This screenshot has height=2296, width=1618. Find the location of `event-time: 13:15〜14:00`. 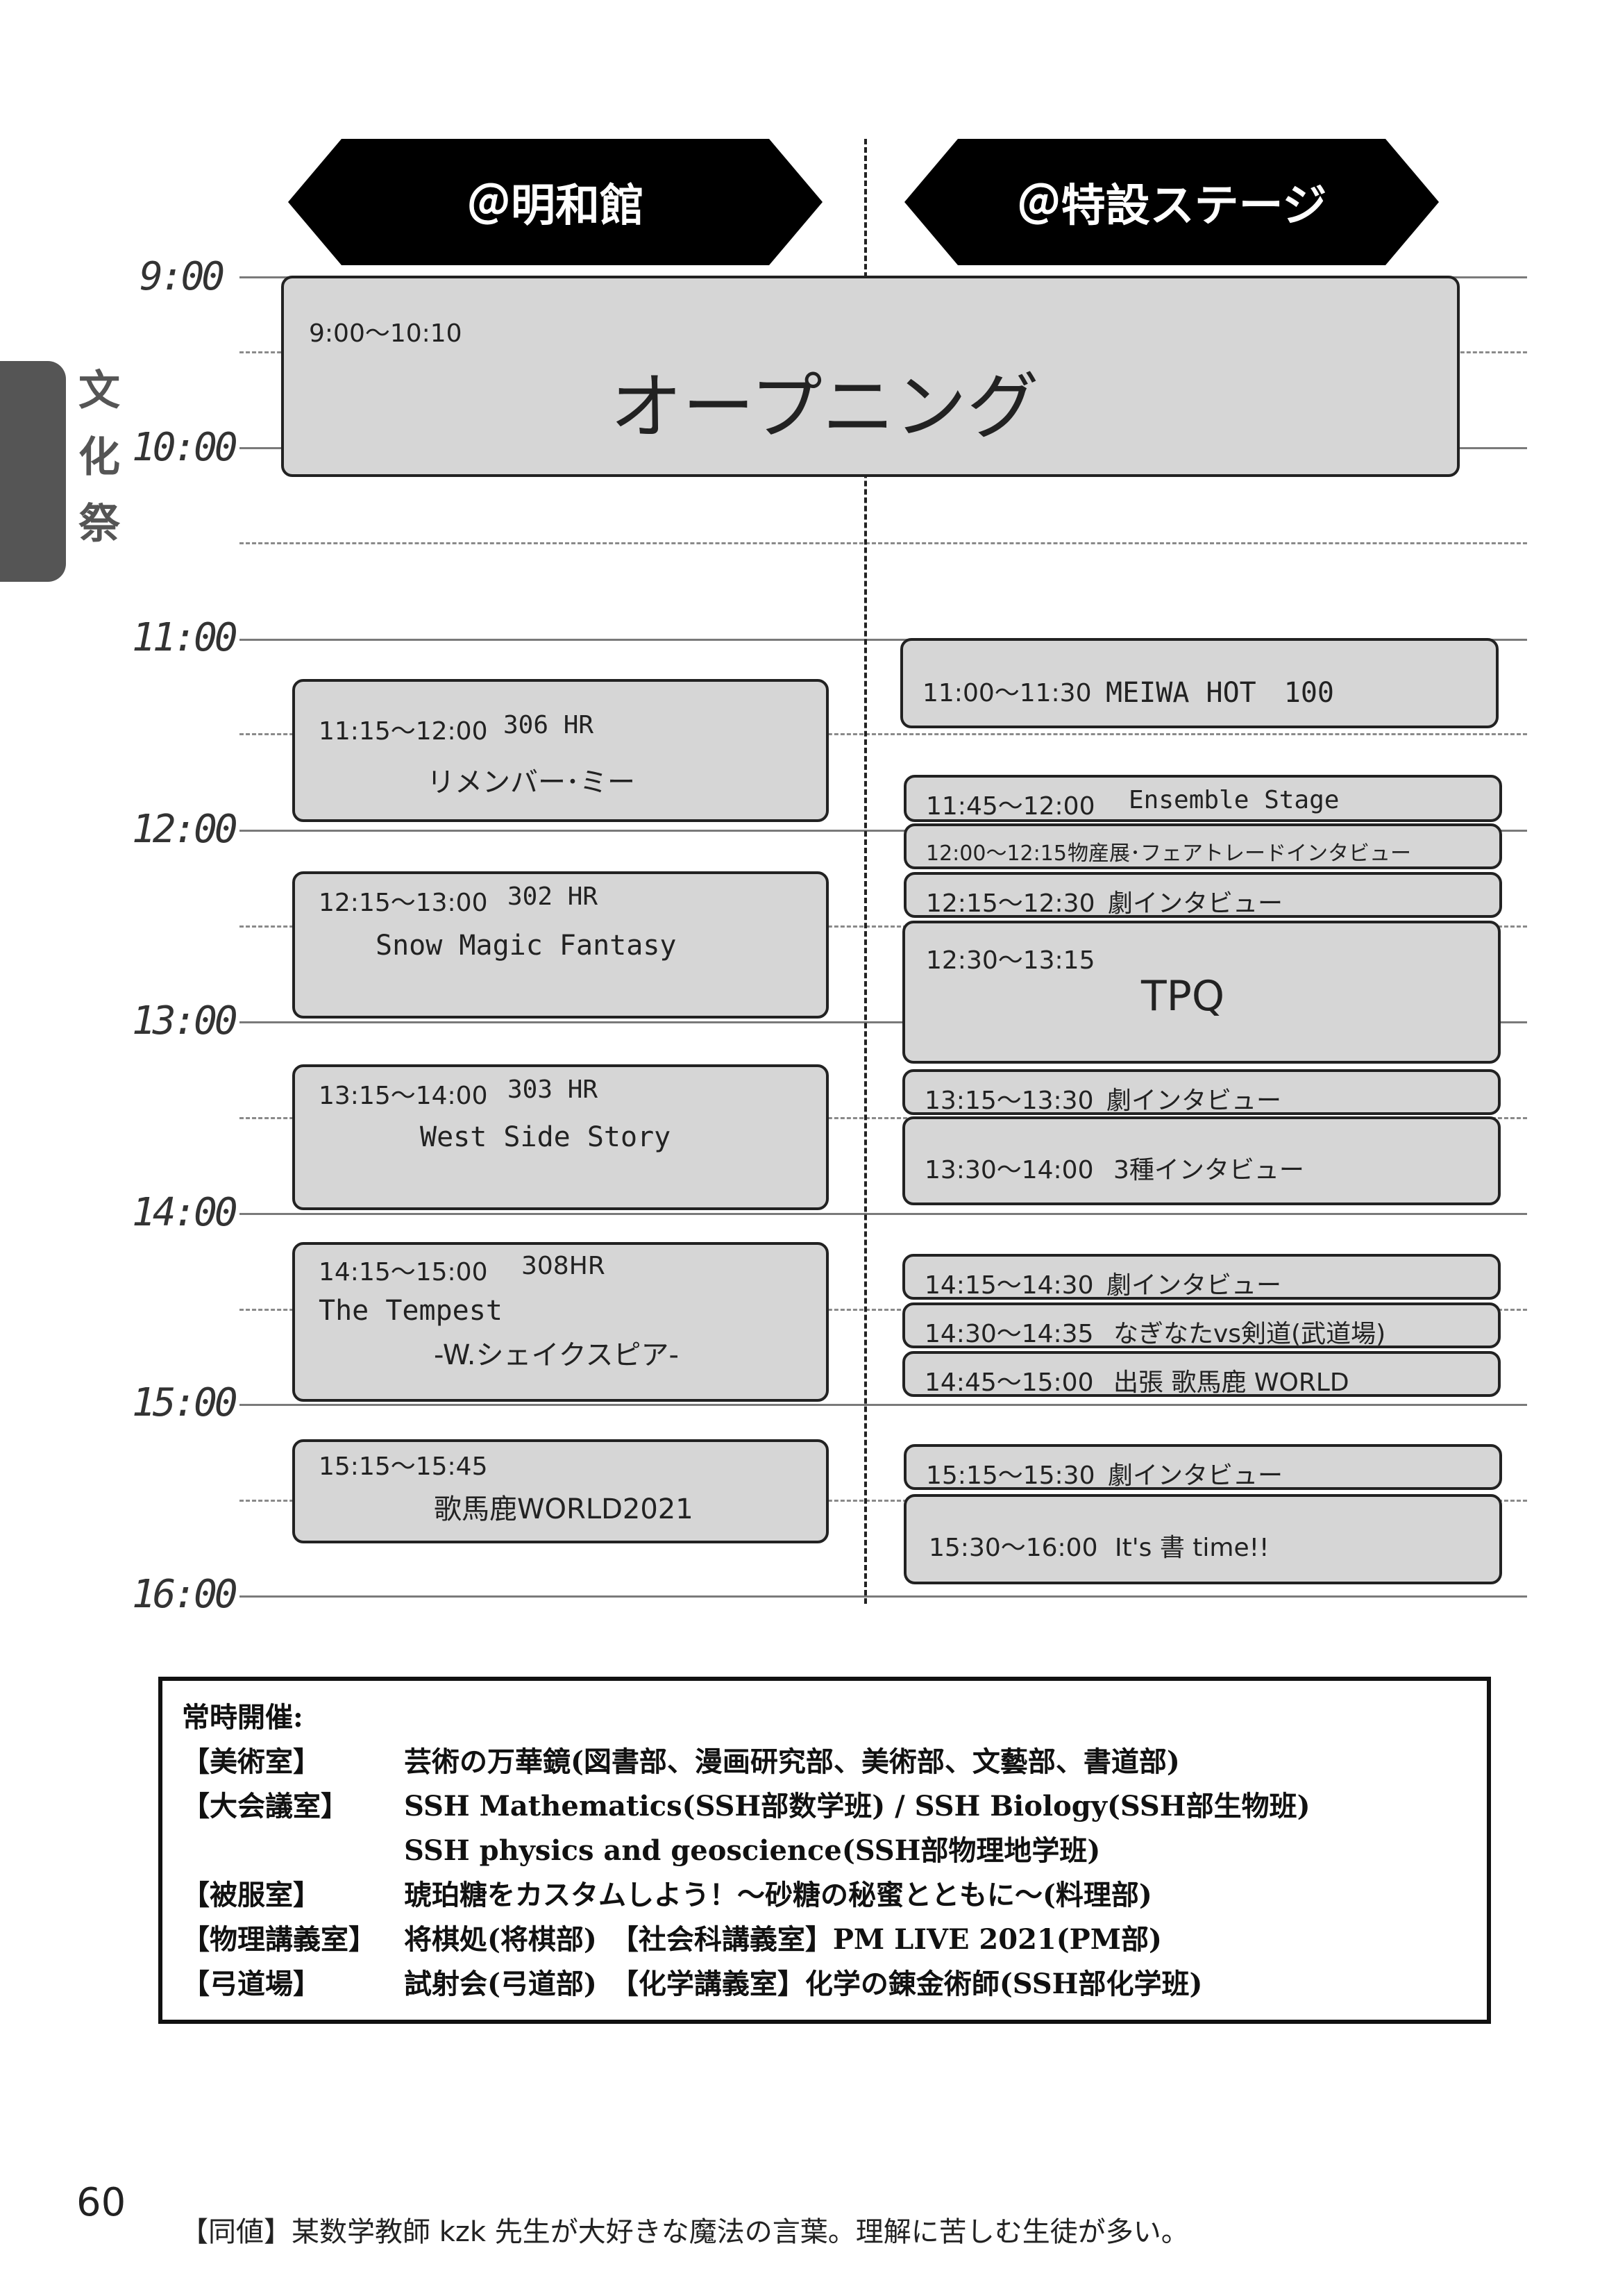

event-time: 13:15〜14:00 is located at coordinates (403, 1096).